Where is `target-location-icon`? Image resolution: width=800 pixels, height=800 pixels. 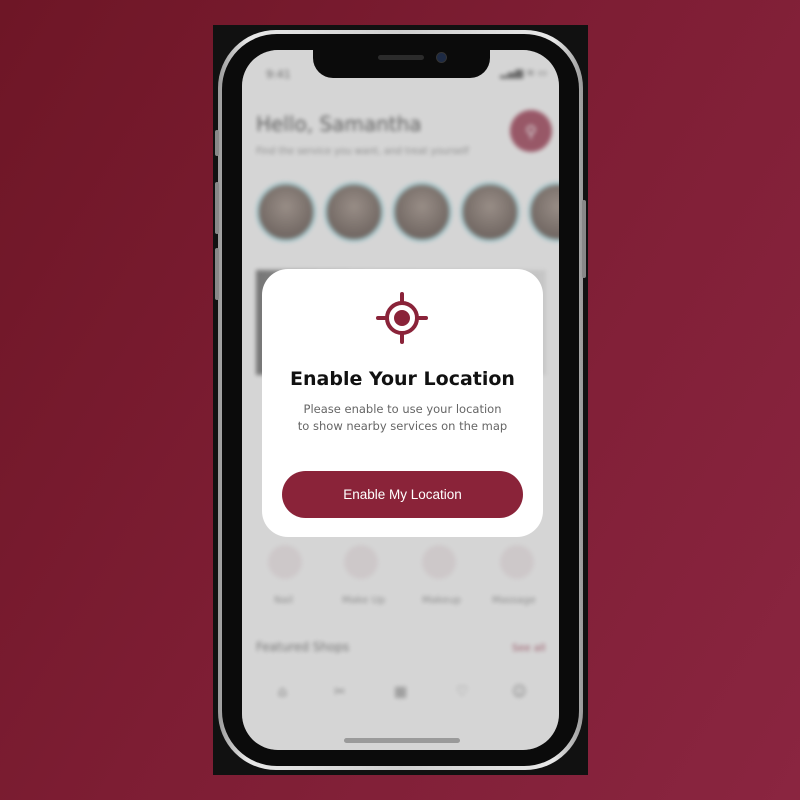
target-location-icon is located at coordinates (402, 318).